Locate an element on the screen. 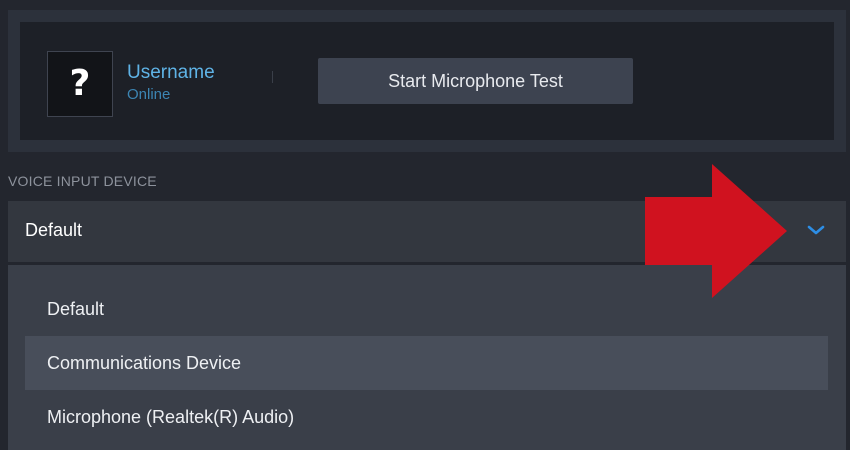 The image size is (850, 450). dropdown-option-communications-device: Communications Device is located at coordinates (426, 363).